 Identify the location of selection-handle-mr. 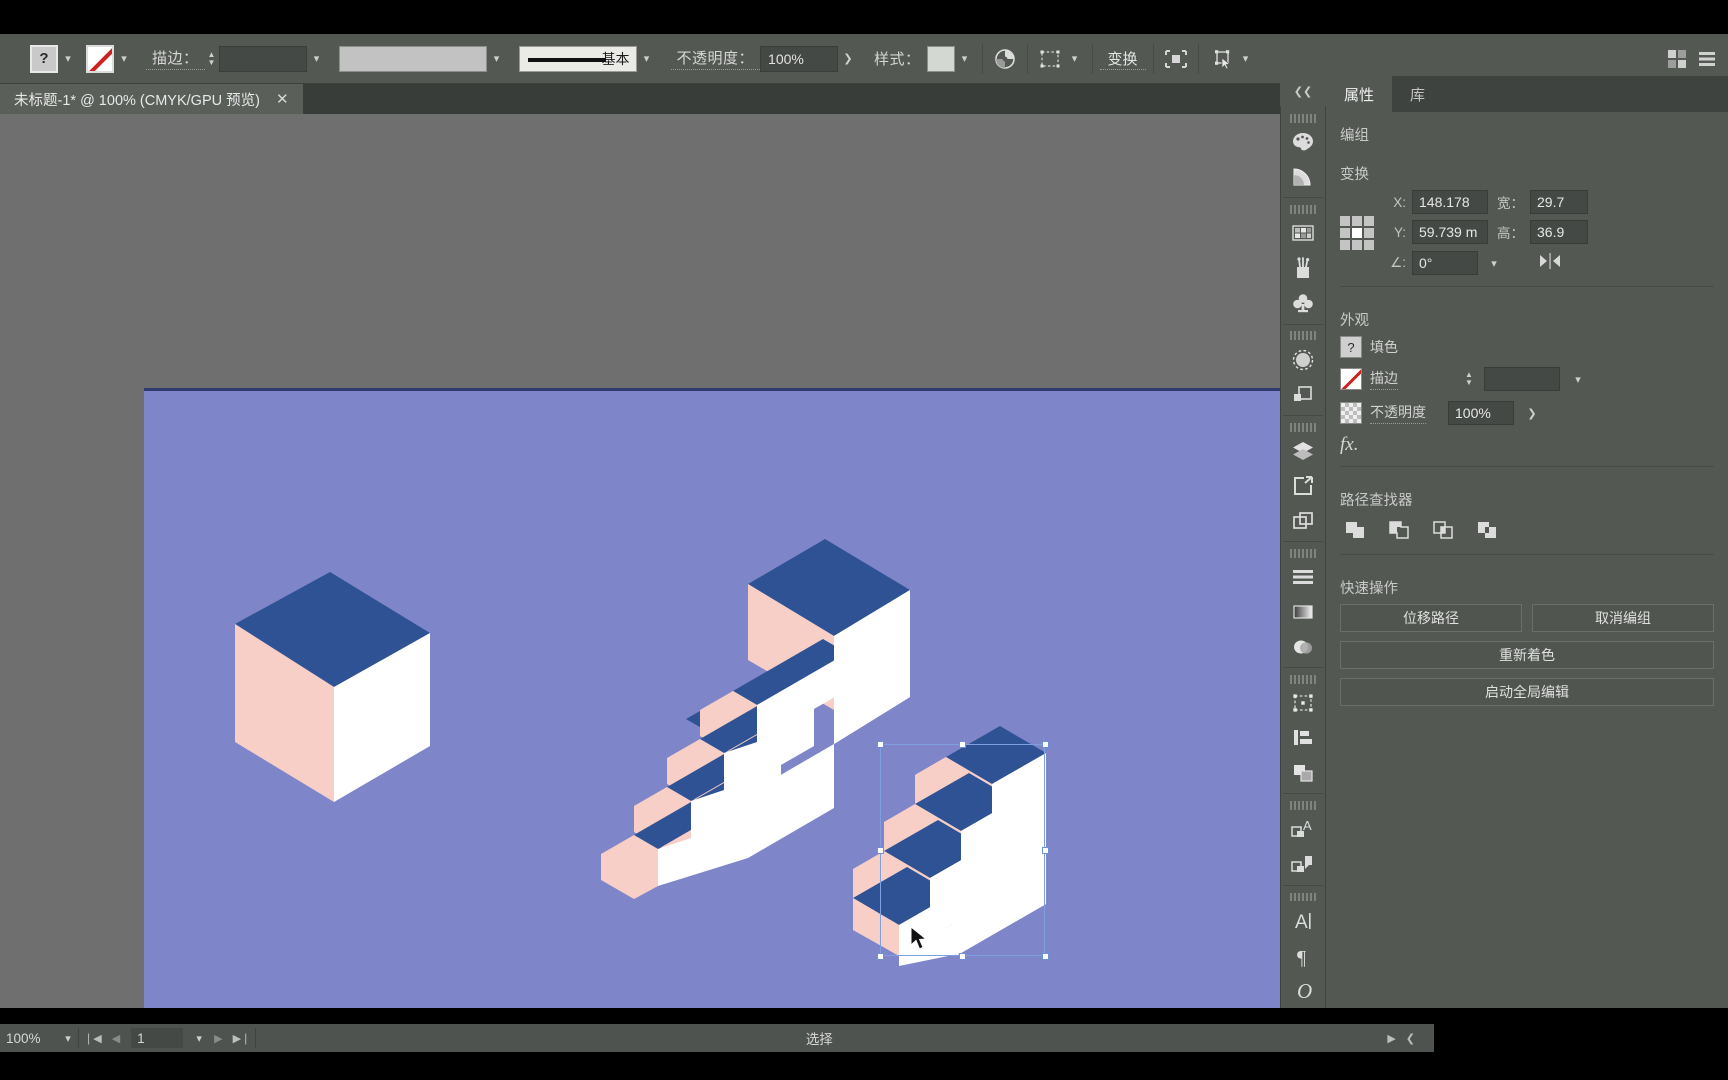
(1045, 850).